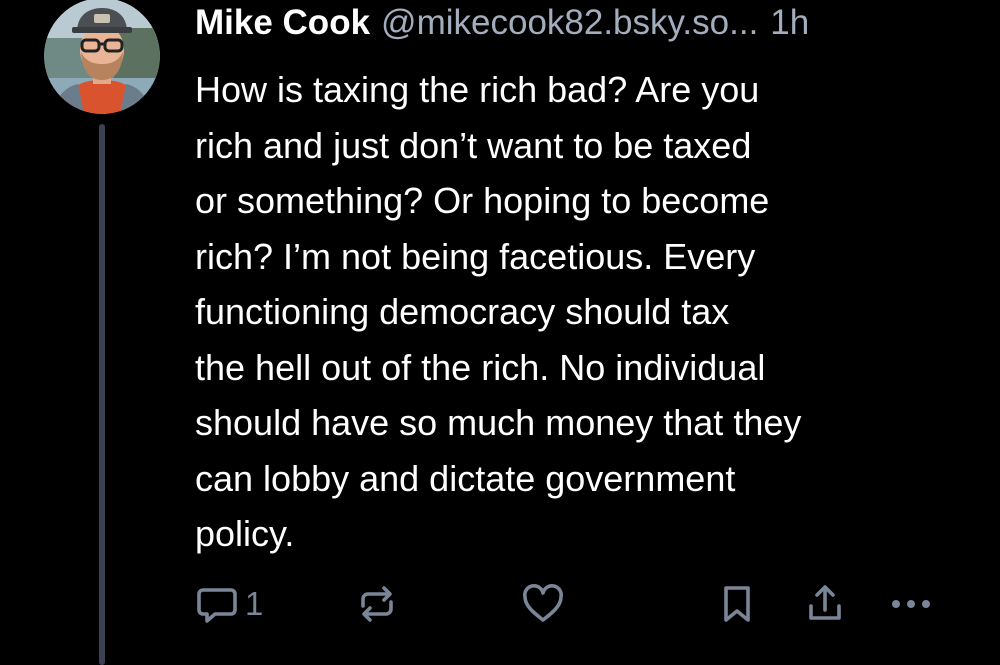 The height and width of the screenshot is (665, 1000). I want to click on repost-arrows-icon, so click(377, 604).